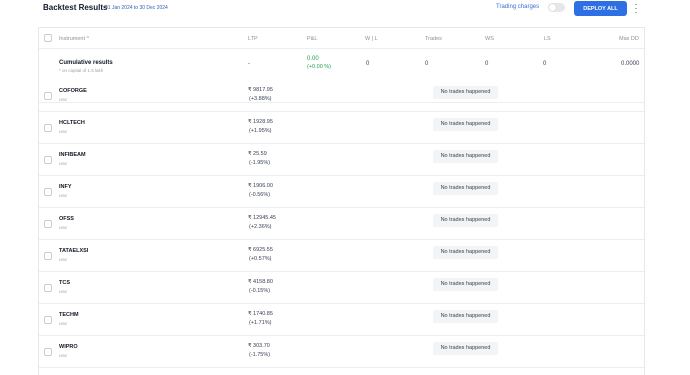  What do you see at coordinates (74, 251) in the screenshot?
I see `instrument-symbol: TATAELXSI` at bounding box center [74, 251].